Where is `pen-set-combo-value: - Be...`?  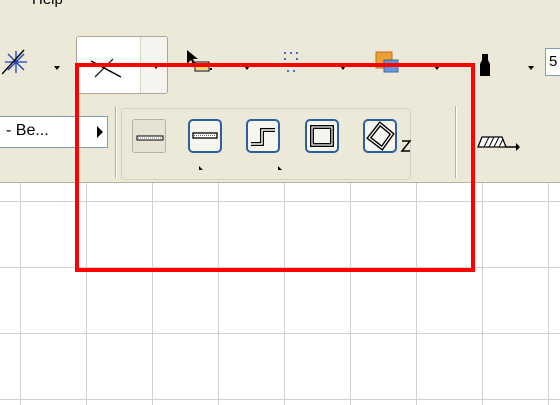
pen-set-combo-value: - Be... is located at coordinates (27, 130).